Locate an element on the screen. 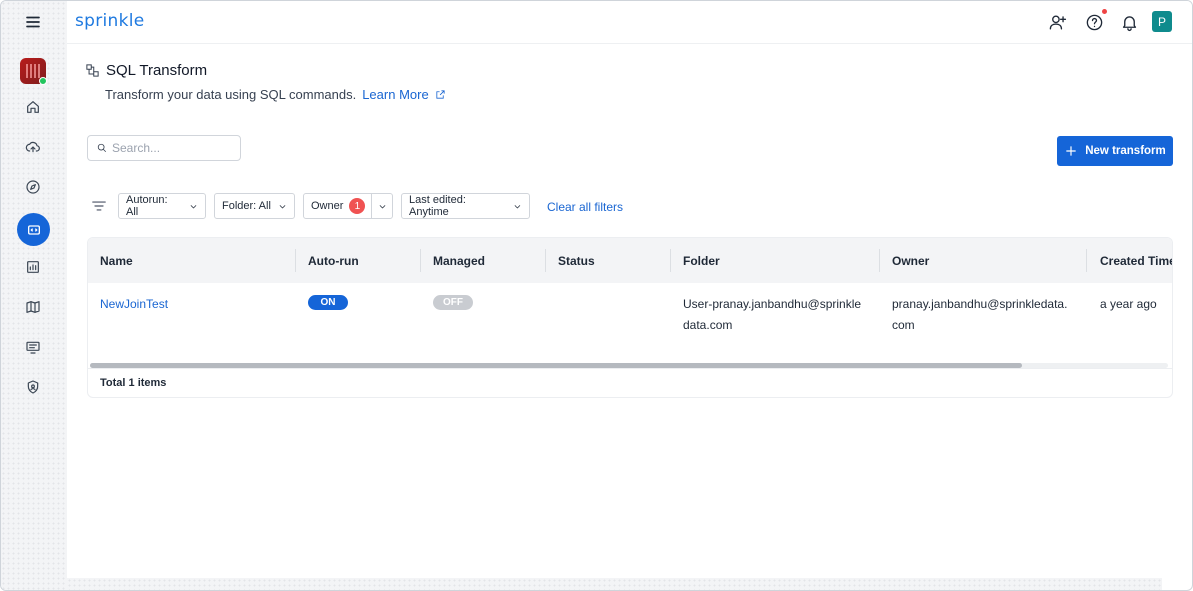 This screenshot has height=591, width=1193. search-box is located at coordinates (164, 148).